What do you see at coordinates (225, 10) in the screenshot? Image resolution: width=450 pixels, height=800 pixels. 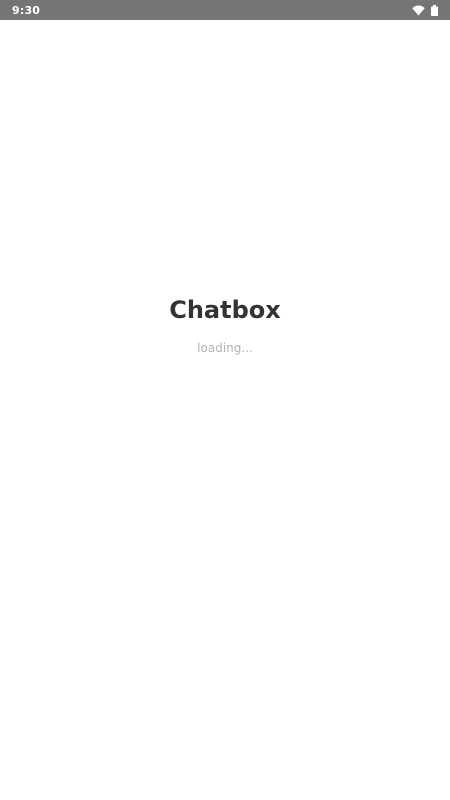 I see `status-bar: 9:30` at bounding box center [225, 10].